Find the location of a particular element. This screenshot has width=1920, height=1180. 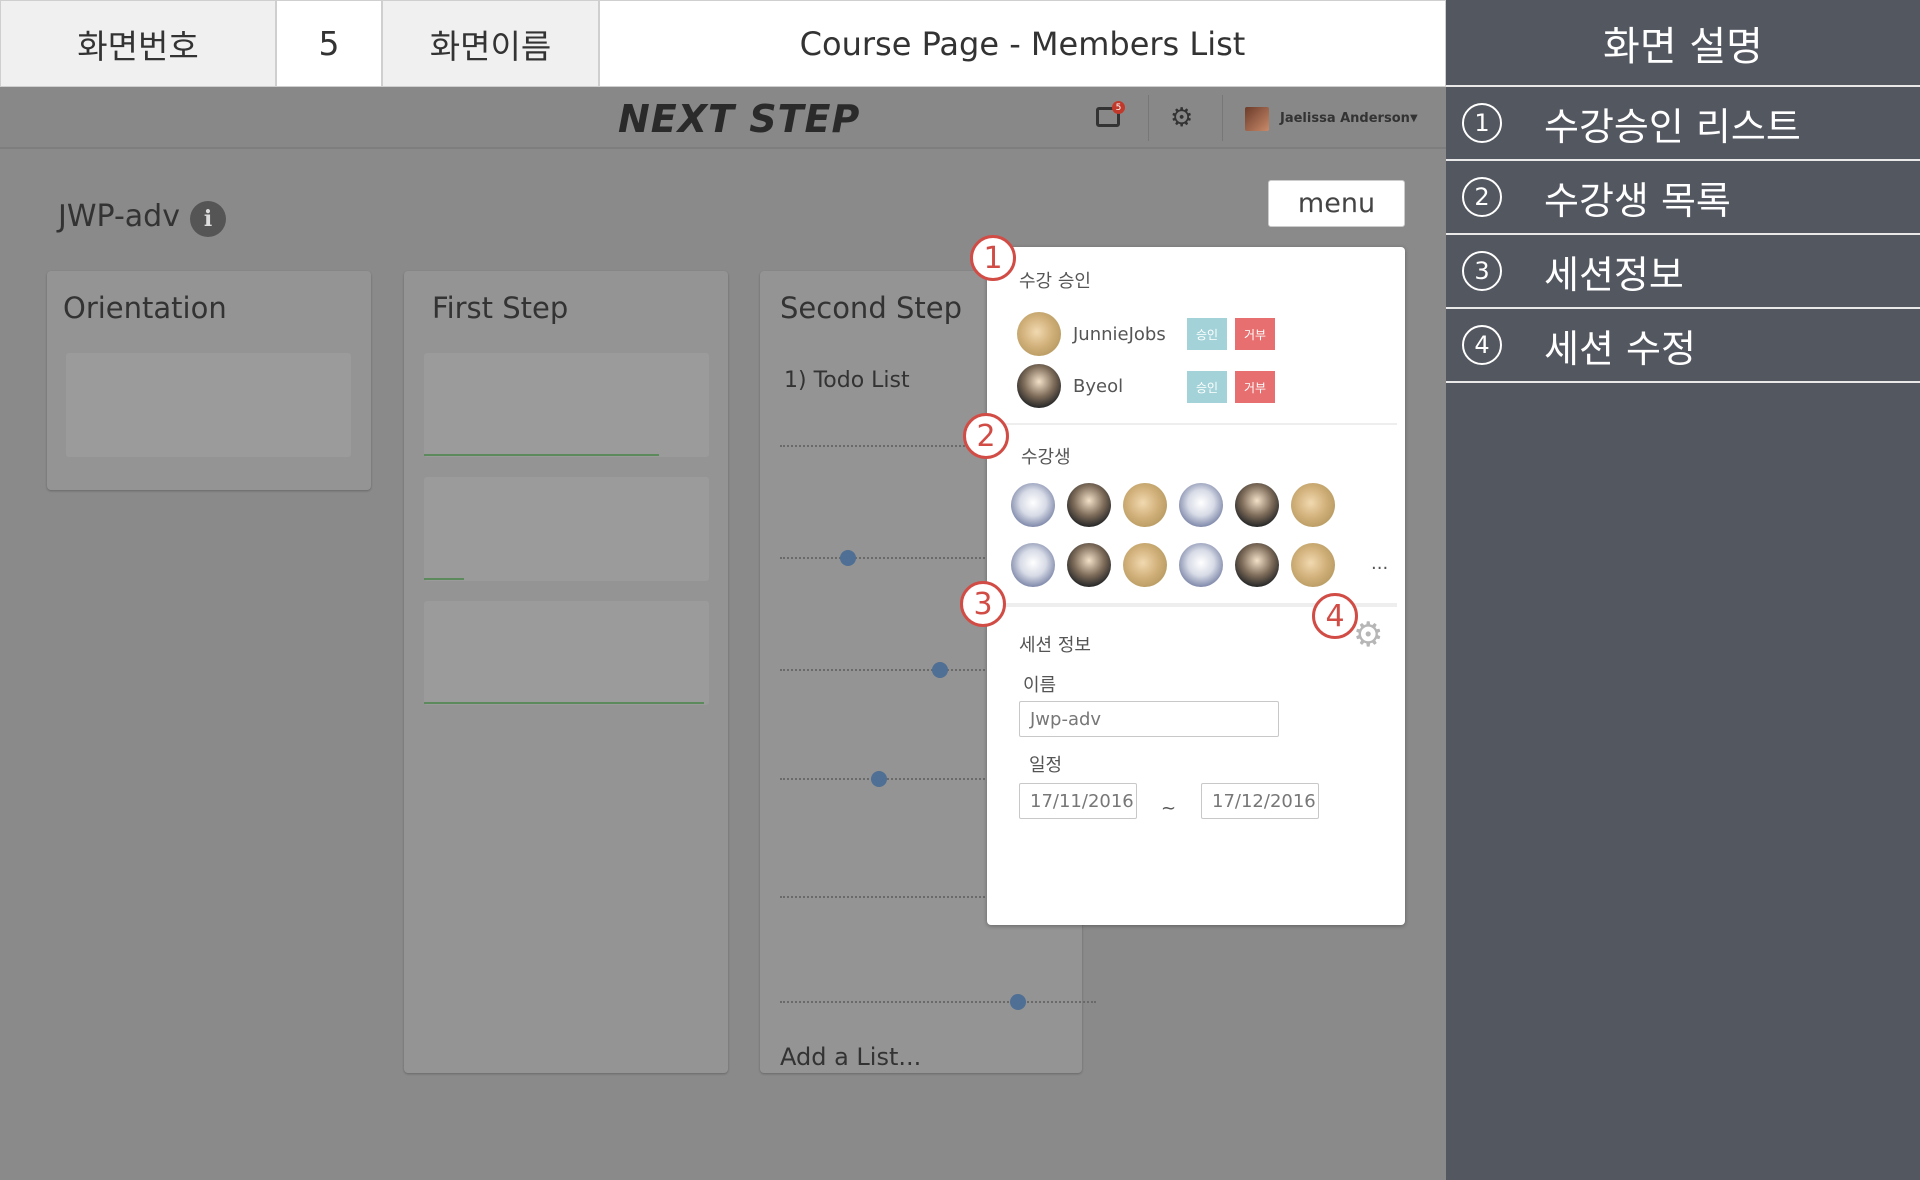

approval-name: Byeol is located at coordinates (1098, 386).